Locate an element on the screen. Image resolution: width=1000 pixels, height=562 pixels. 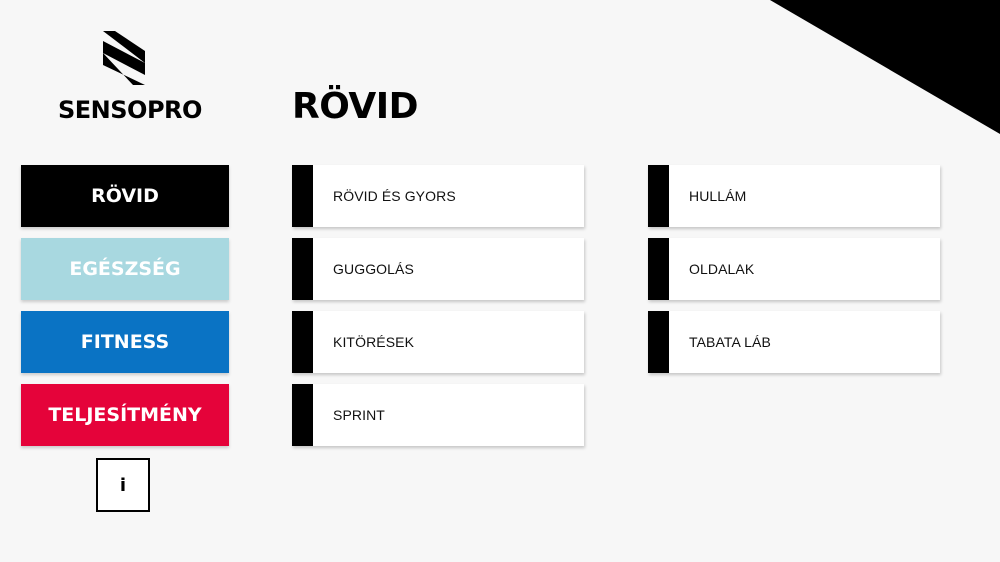
program-card-tabata-lab: TABATA LÁB is located at coordinates (794, 342).